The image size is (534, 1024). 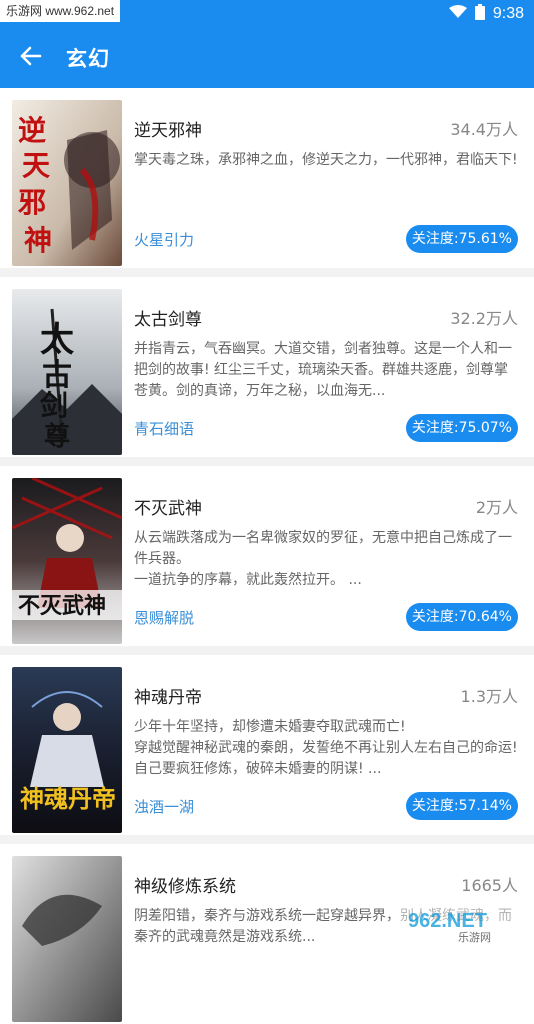 I want to click on svg-text: 天, so click(x=36, y=165).